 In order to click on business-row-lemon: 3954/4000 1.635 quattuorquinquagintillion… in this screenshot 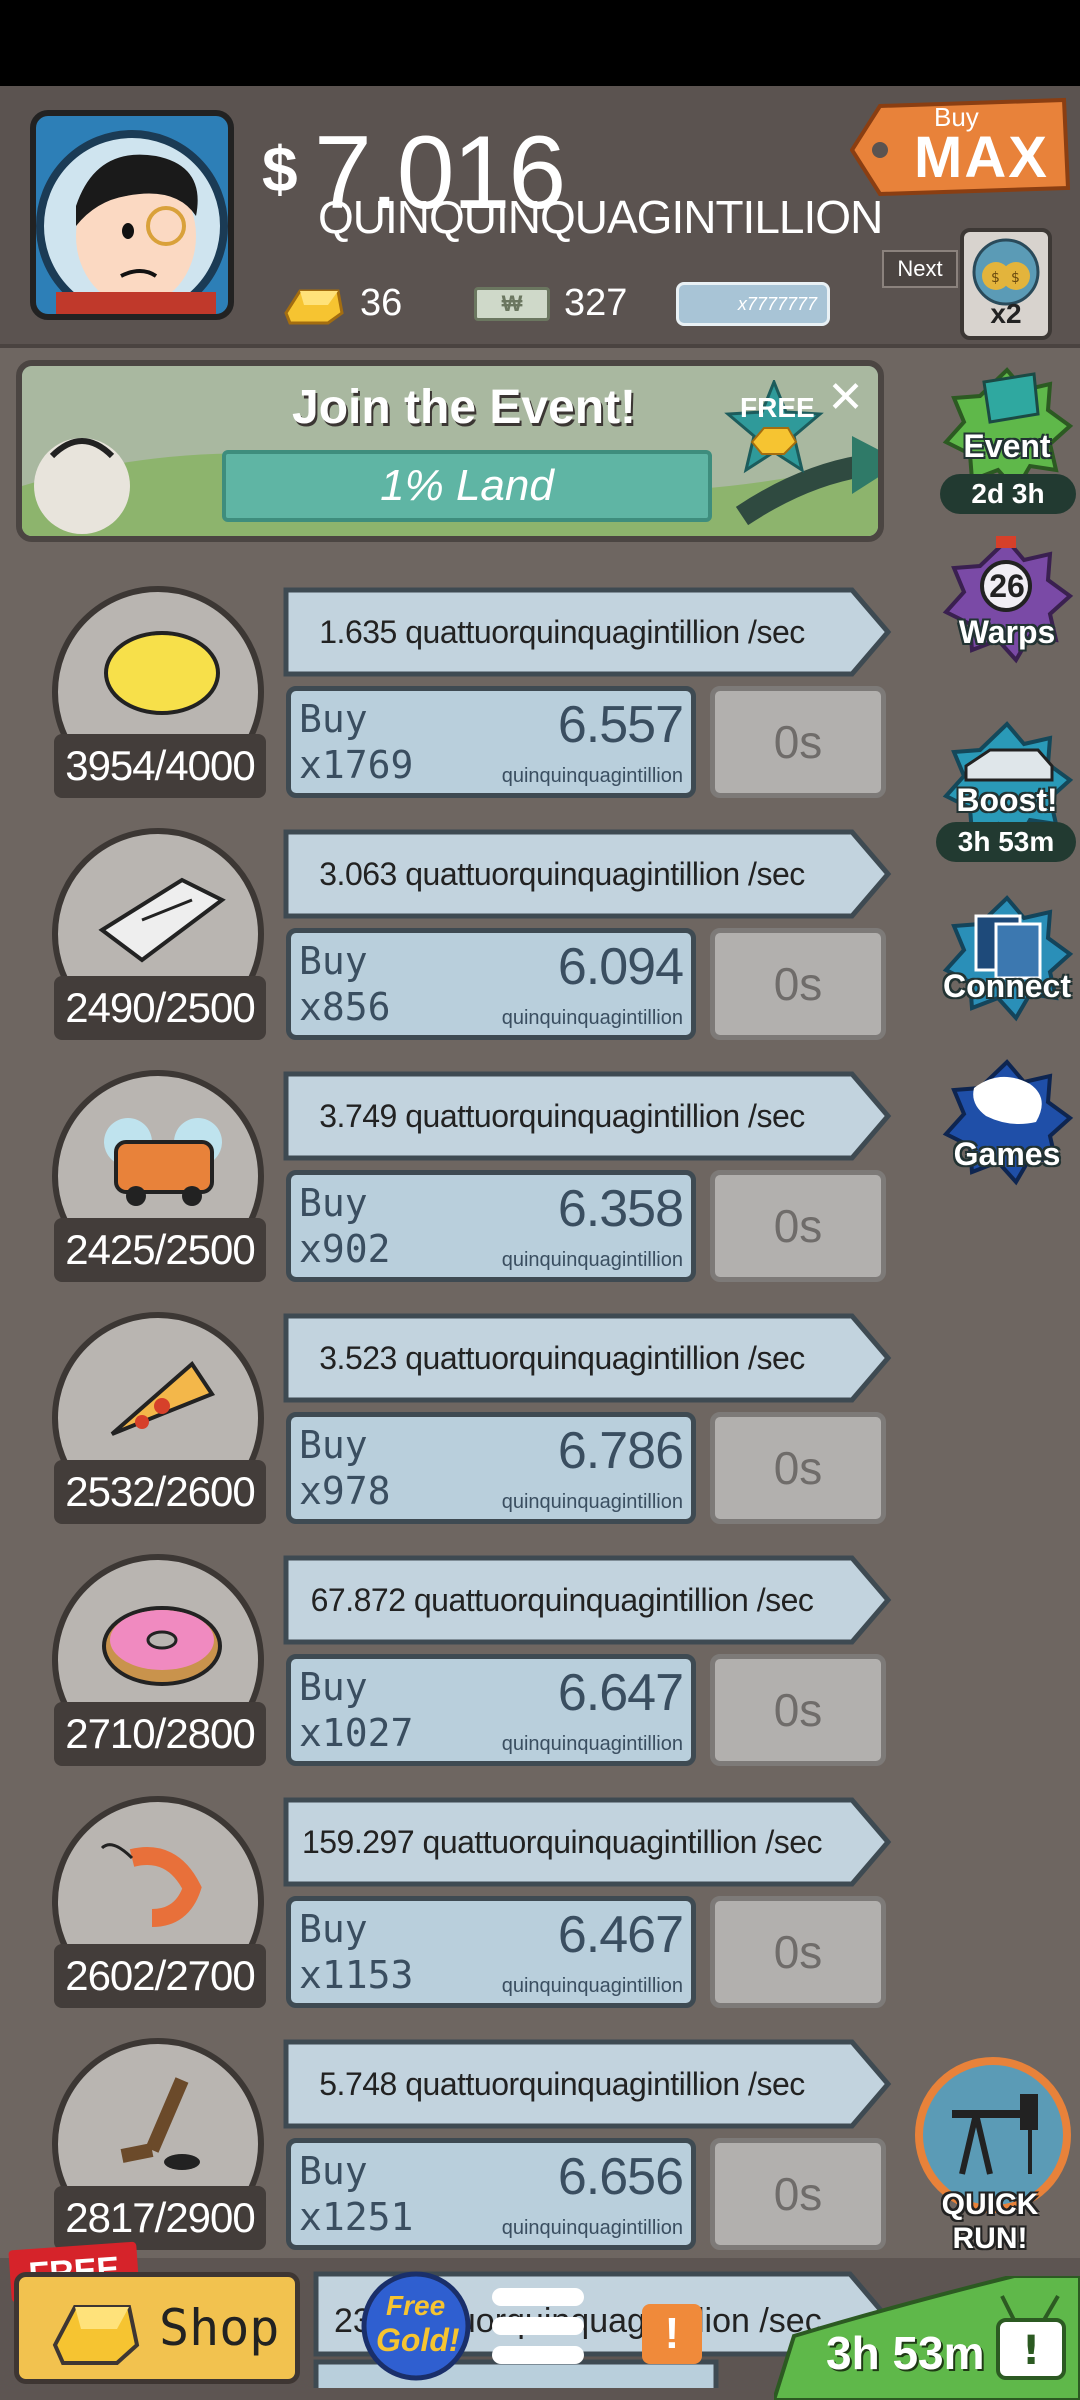, I will do `click(450, 706)`.